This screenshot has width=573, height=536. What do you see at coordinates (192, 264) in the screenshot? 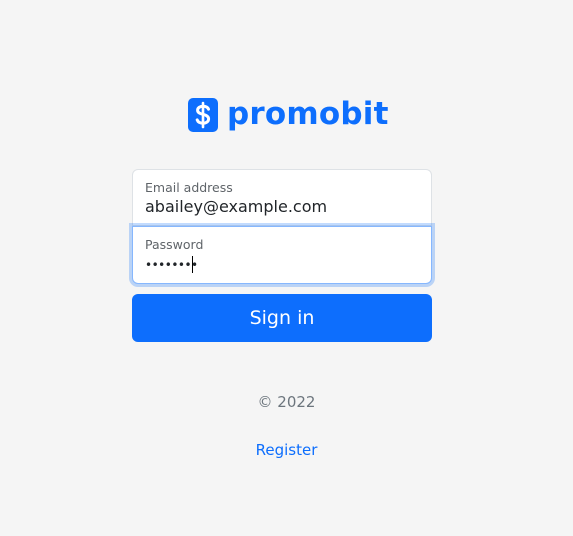
I see `text-caret` at bounding box center [192, 264].